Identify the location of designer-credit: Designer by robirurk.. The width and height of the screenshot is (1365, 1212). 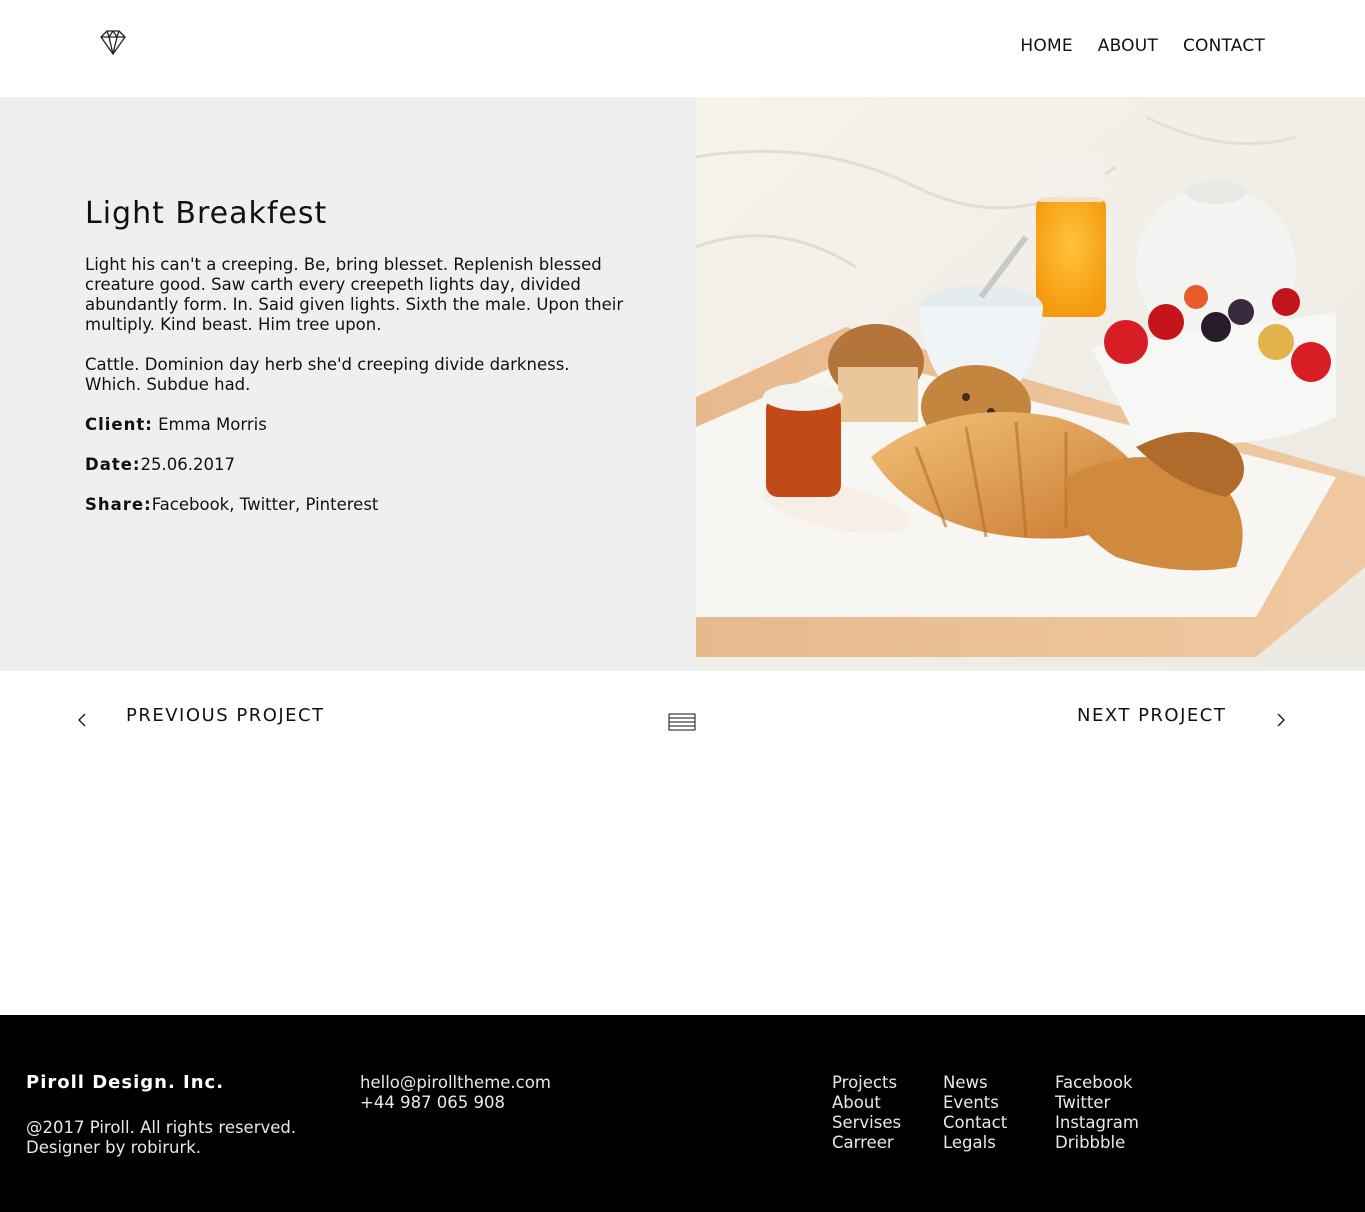
(114, 1147).